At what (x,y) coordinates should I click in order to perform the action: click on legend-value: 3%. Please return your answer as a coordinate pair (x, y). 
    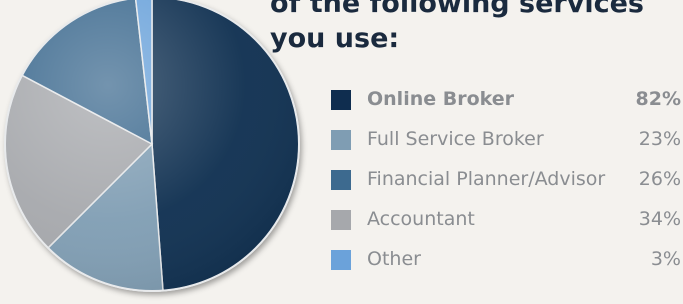
    Looking at the image, I should click on (665, 259).